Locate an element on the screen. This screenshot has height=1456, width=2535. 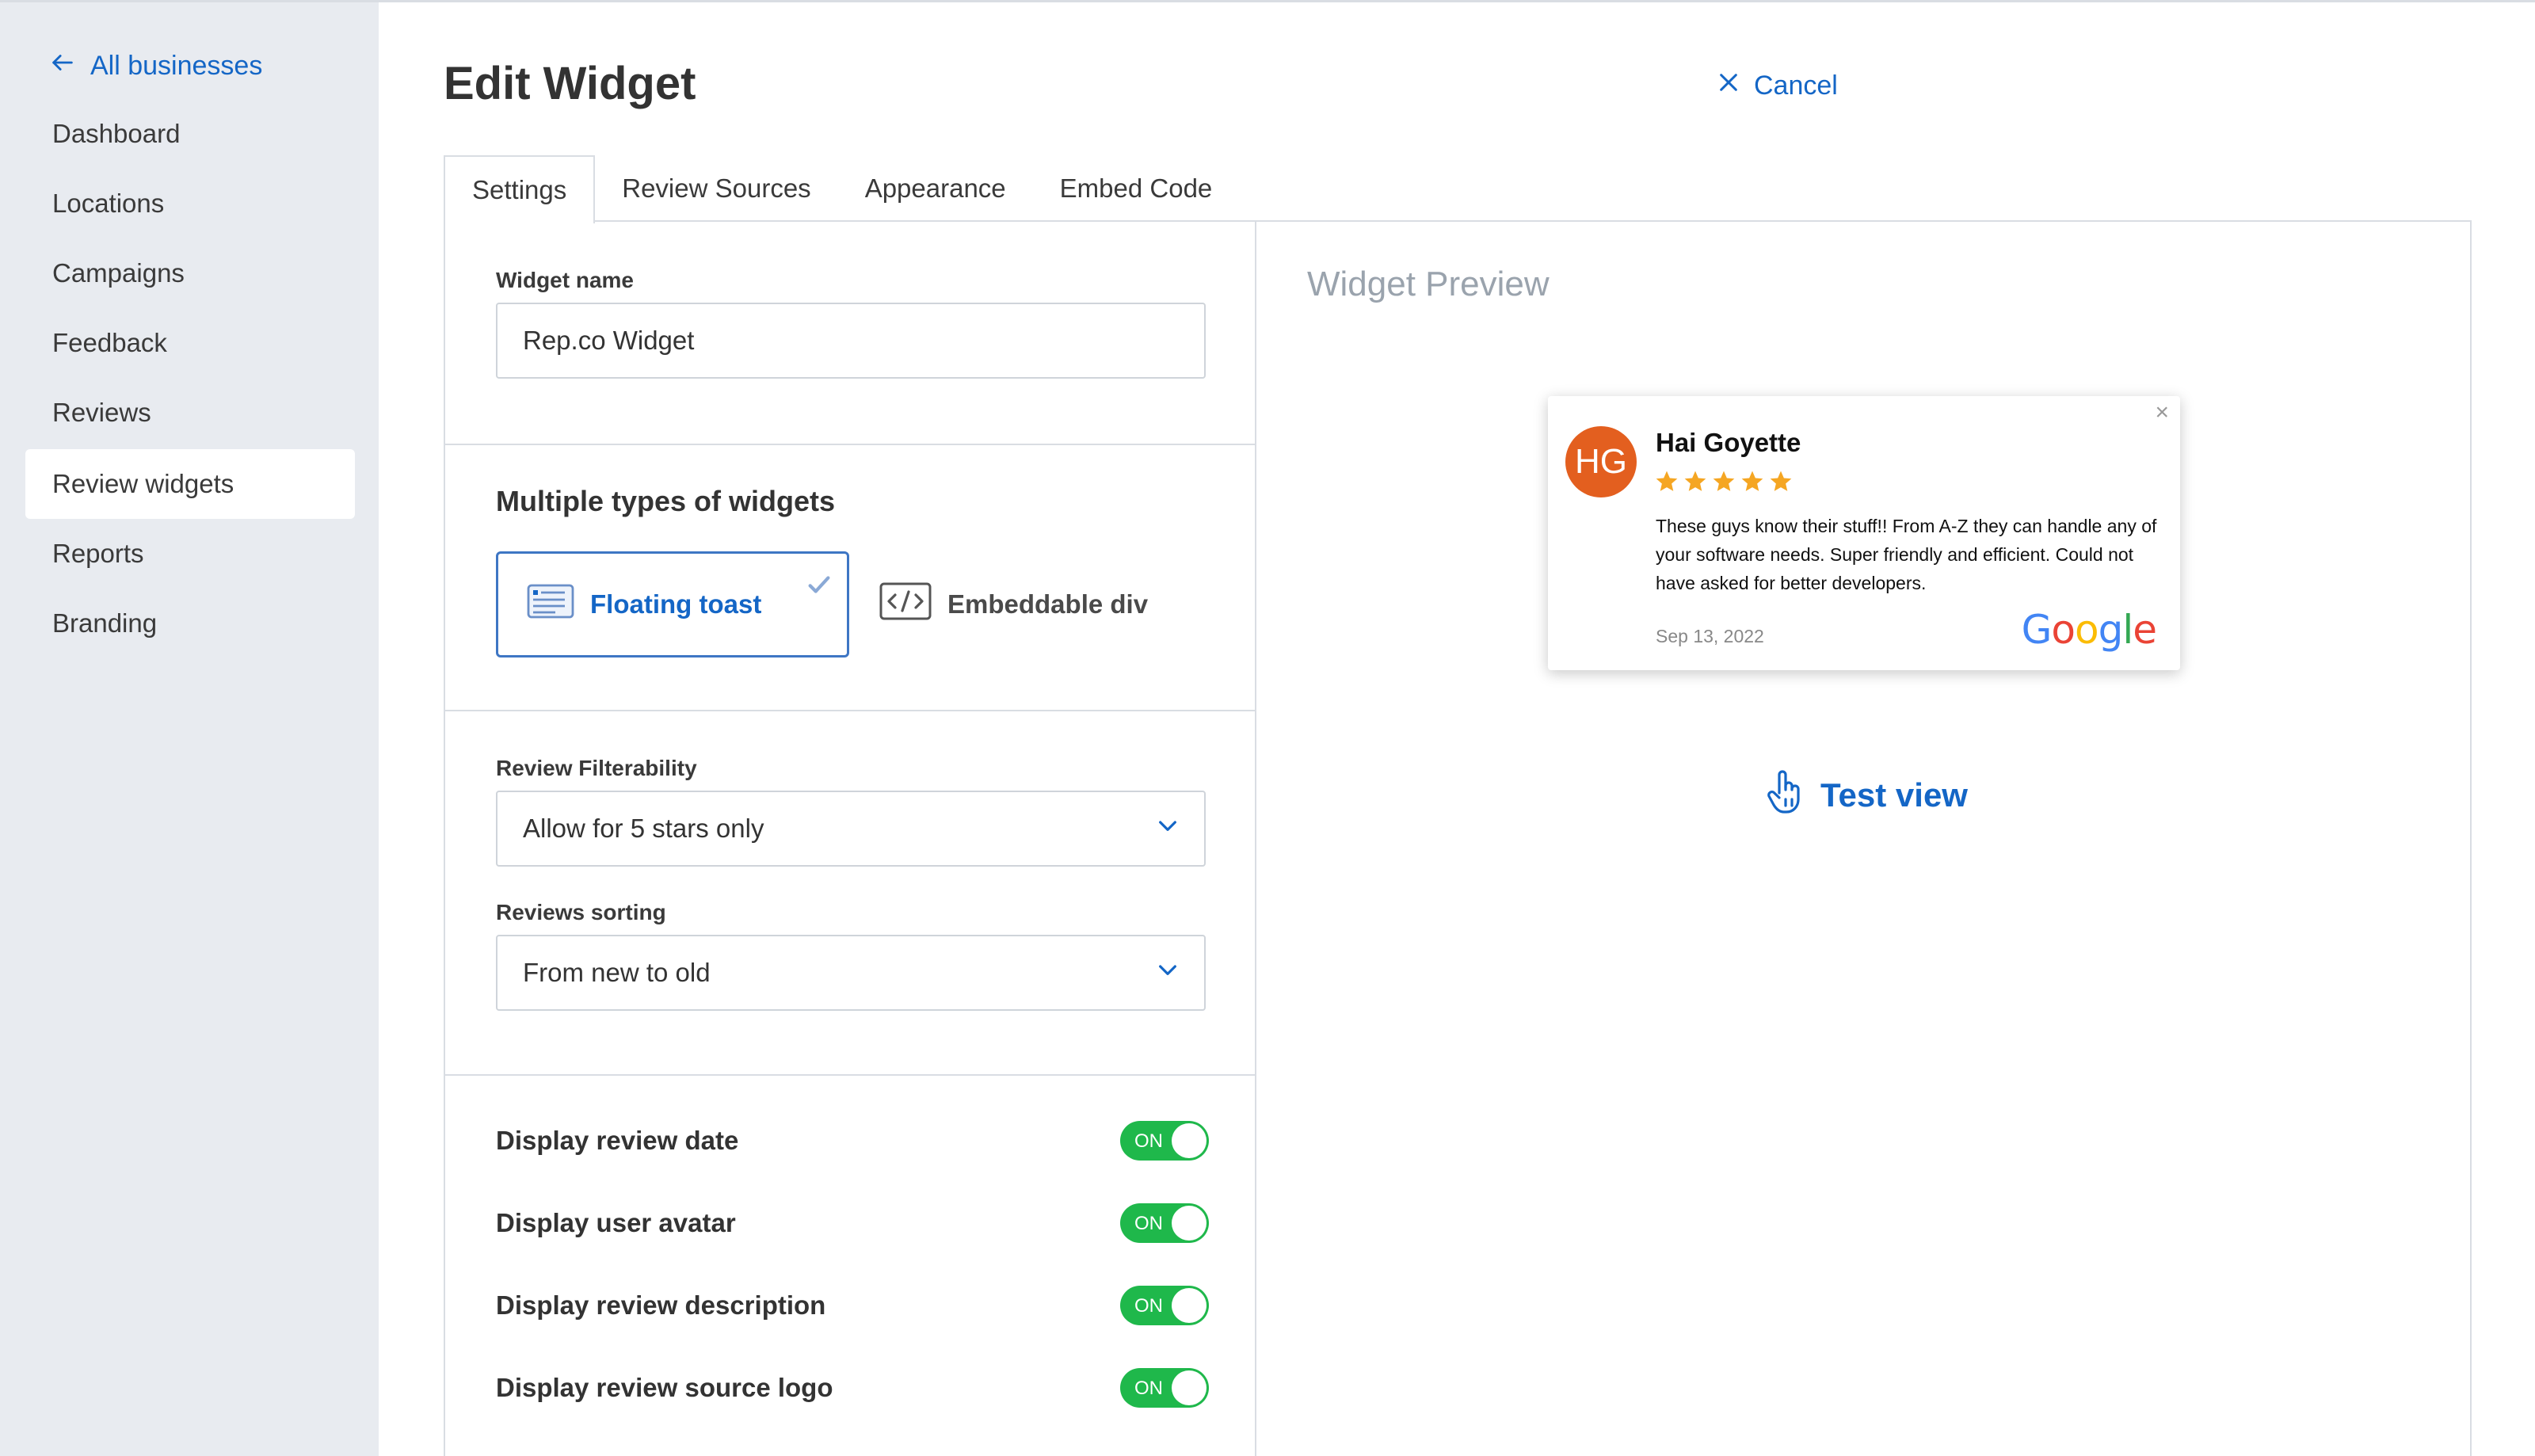
display-review-description-label: Display review description is located at coordinates (661, 1305).